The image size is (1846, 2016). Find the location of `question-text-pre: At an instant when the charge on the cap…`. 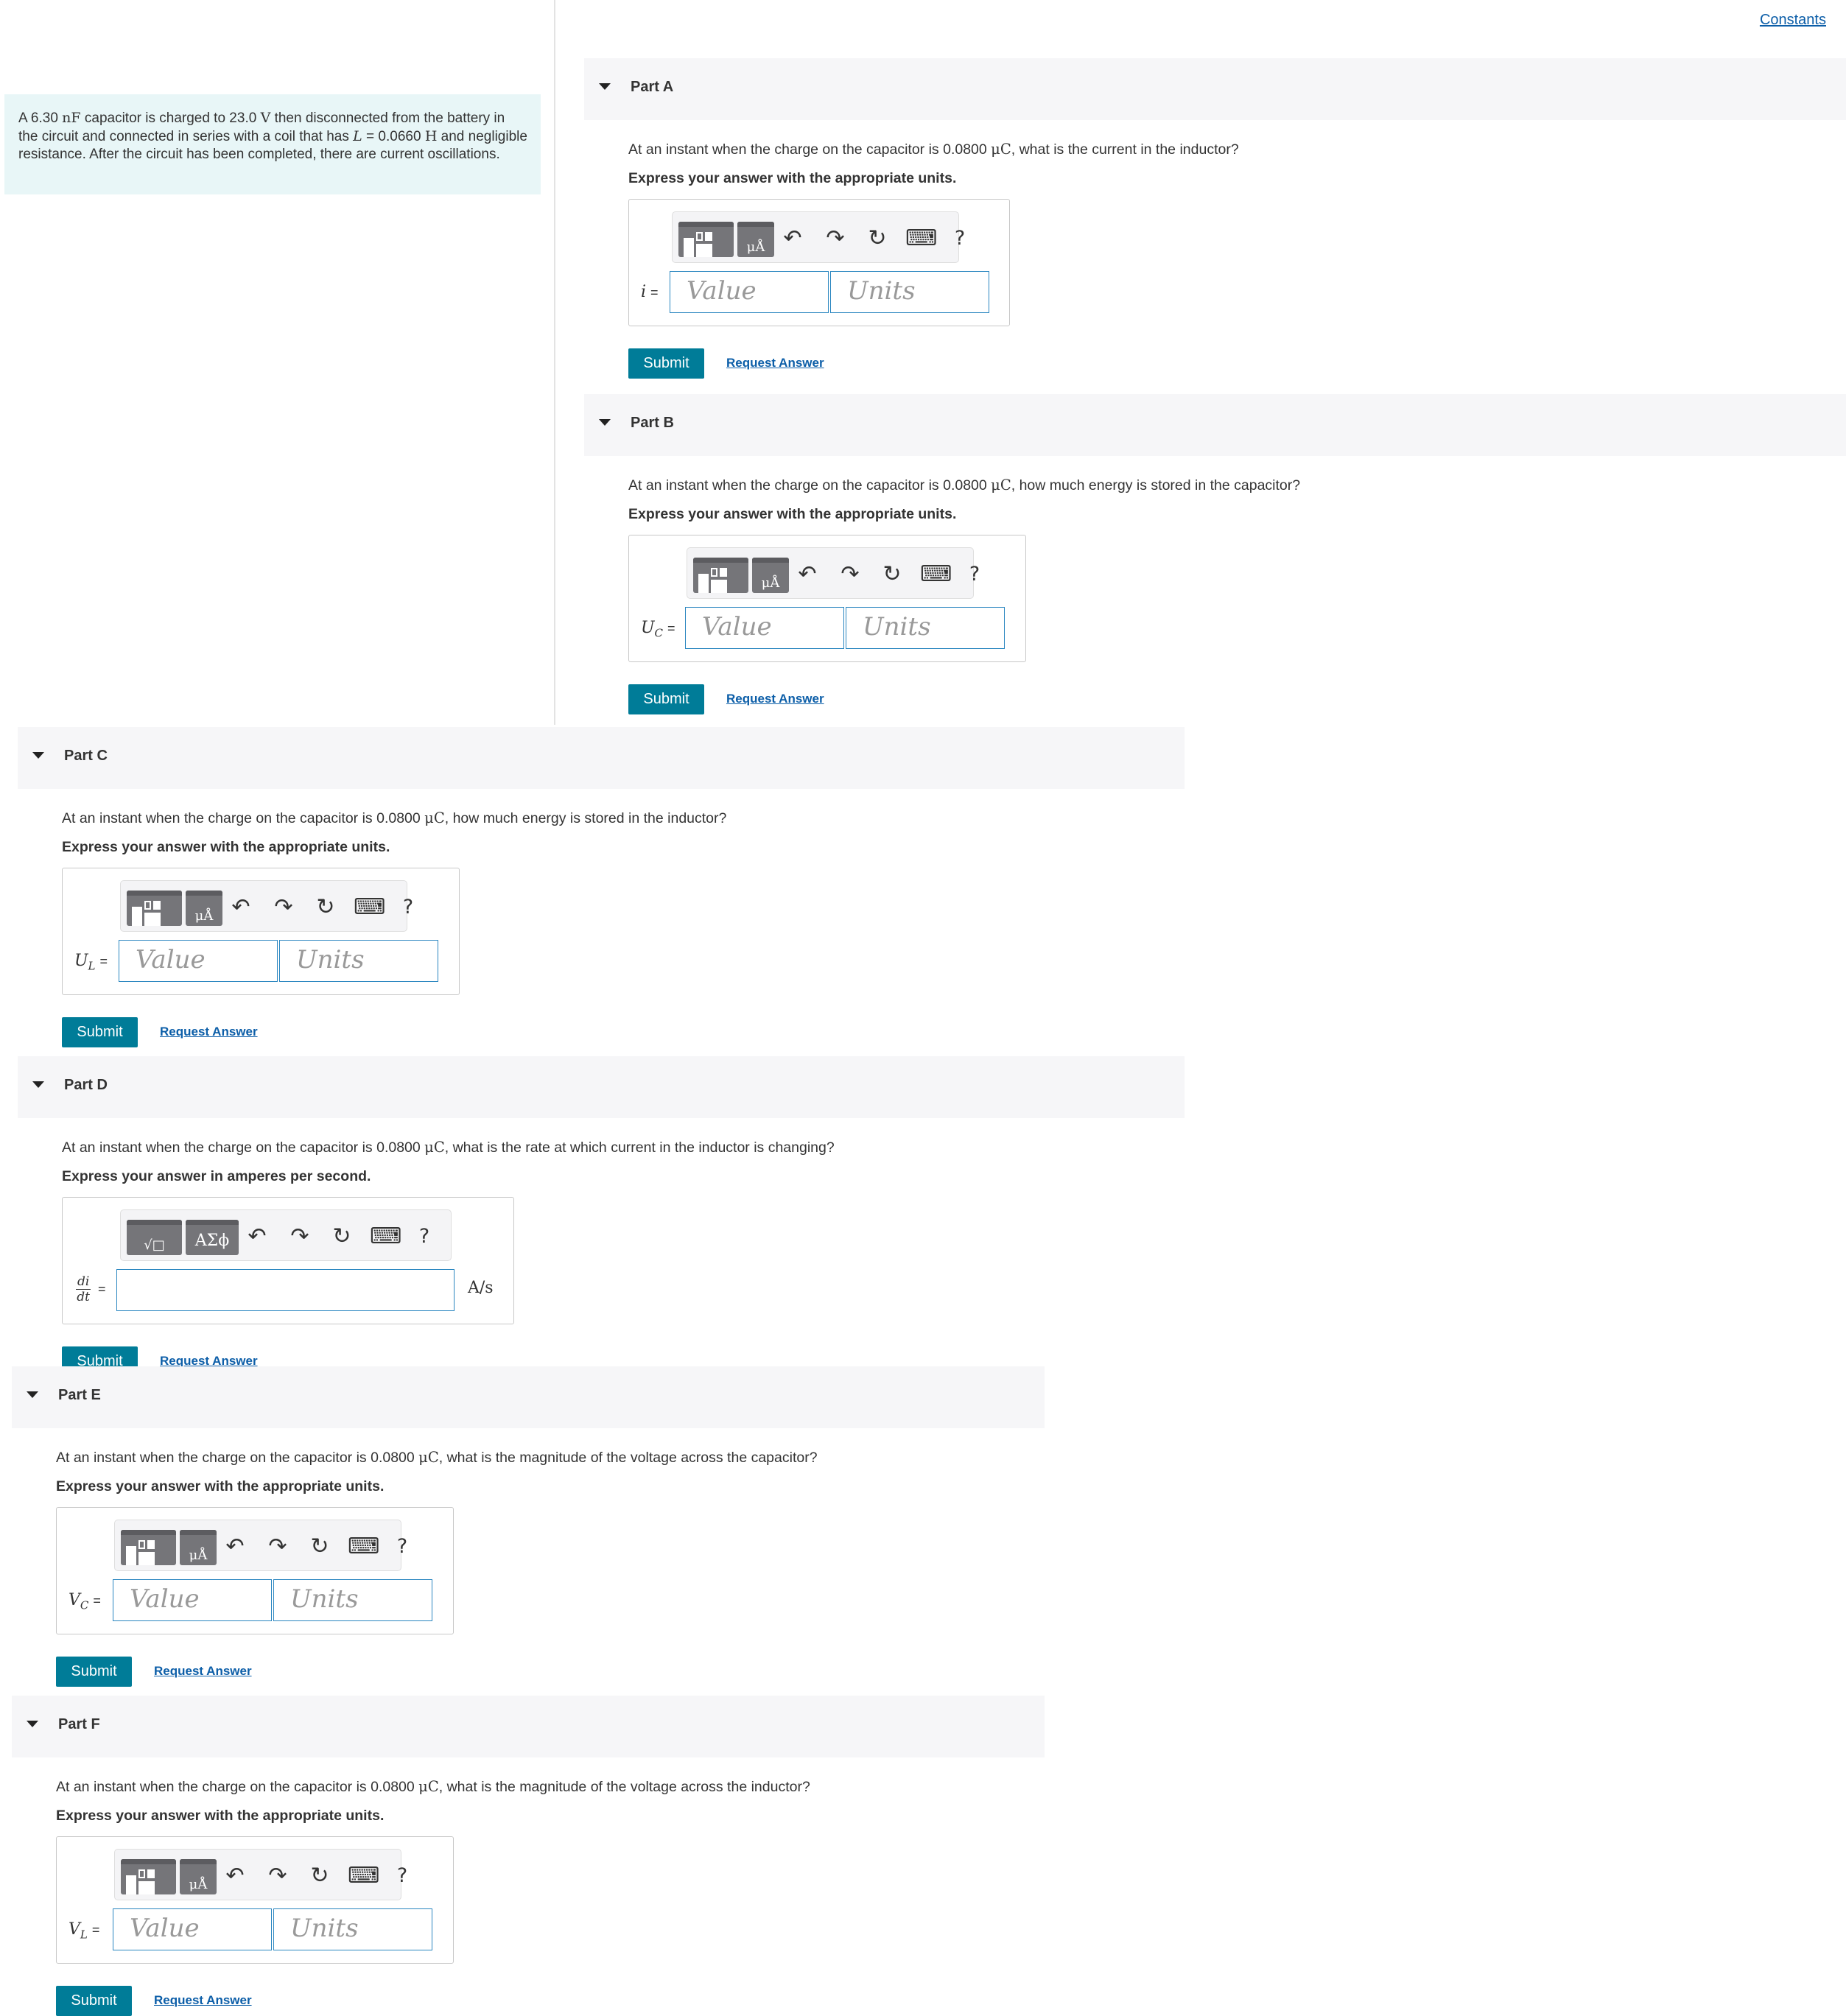

question-text-pre: At an instant when the charge on the cap… is located at coordinates (243, 818).